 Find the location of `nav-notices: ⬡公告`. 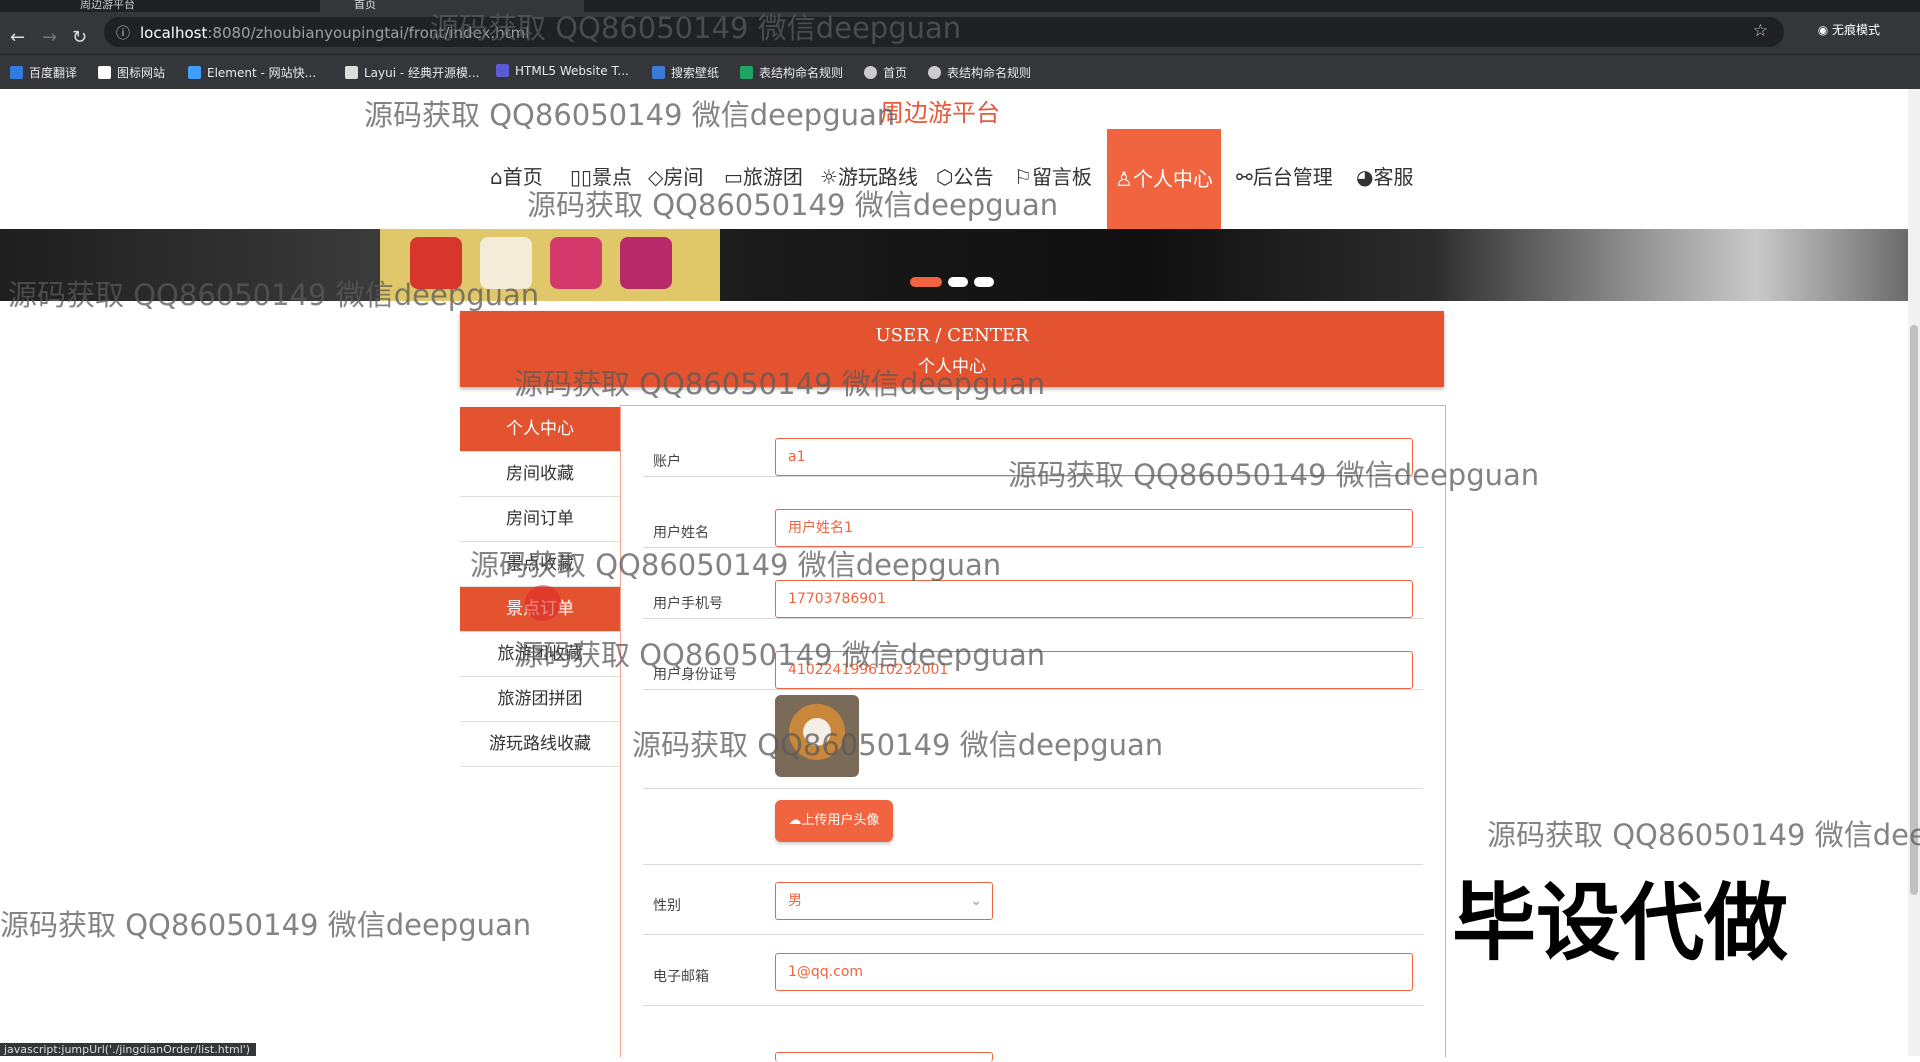

nav-notices: ⬡公告 is located at coordinates (964, 175).